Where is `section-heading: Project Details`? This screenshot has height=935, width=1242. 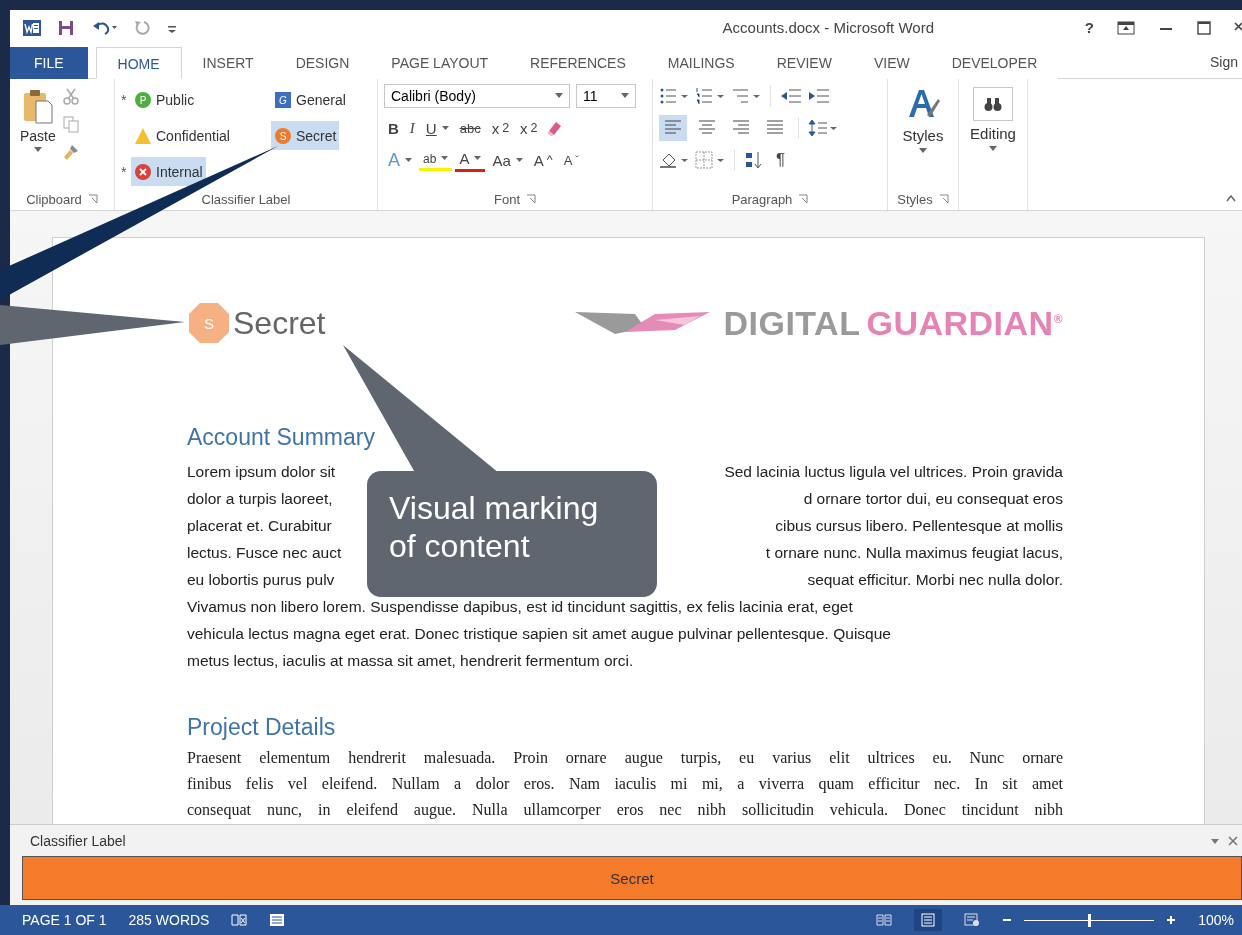 section-heading: Project Details is located at coordinates (261, 727).